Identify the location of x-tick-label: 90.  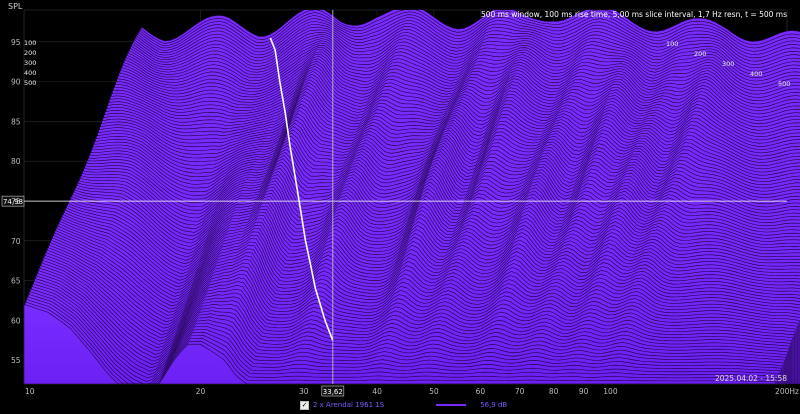
(584, 391).